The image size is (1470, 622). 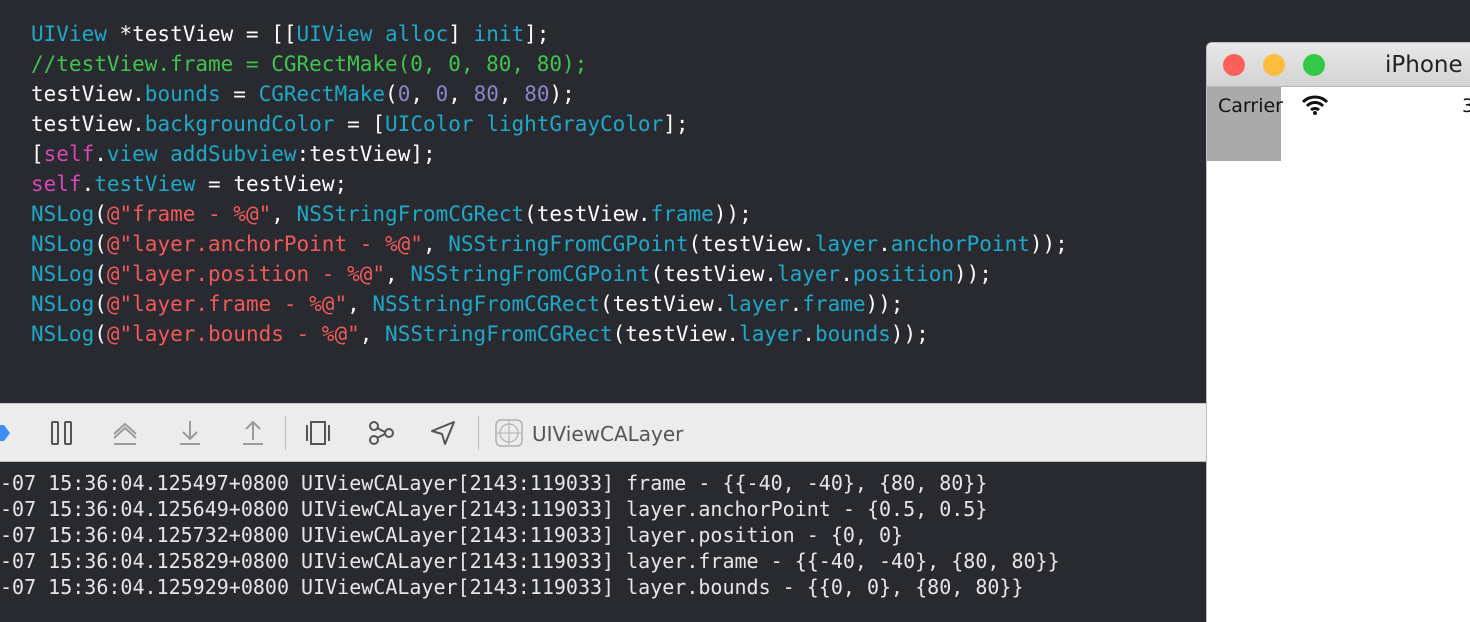 I want to click on debug-toolbar: UIViewCALayer, so click(x=603, y=432).